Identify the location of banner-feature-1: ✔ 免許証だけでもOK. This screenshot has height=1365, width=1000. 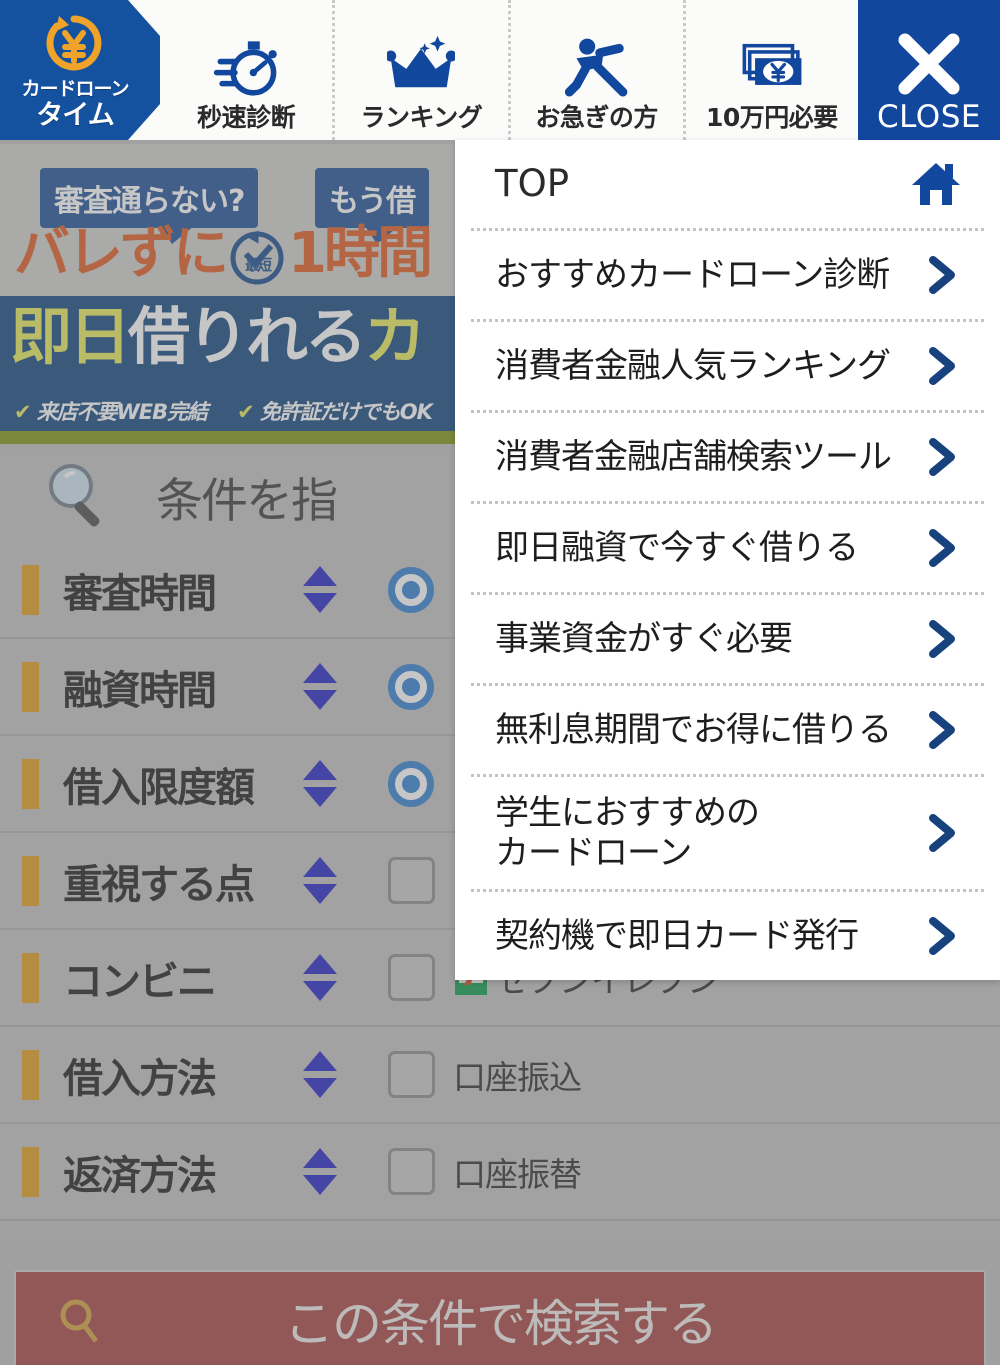
(335, 411).